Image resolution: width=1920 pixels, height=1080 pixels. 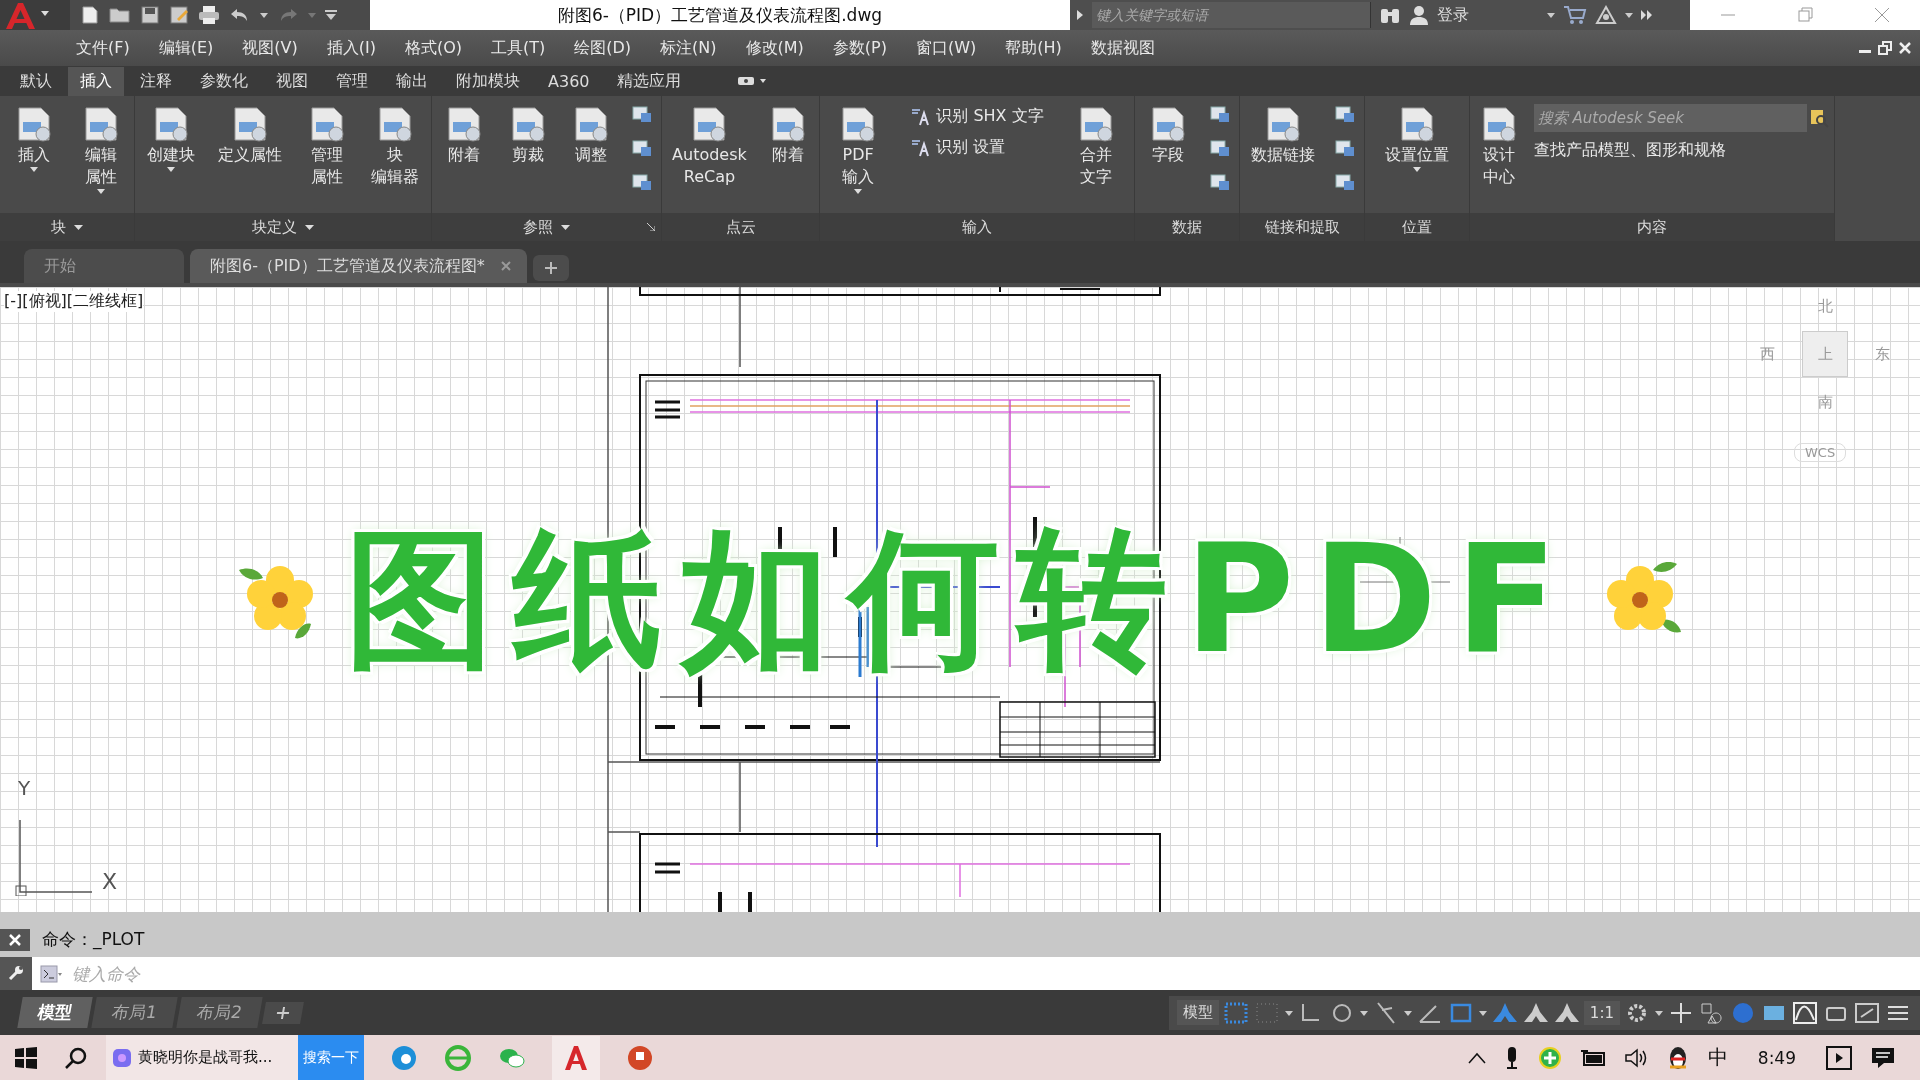 What do you see at coordinates (351, 48) in the screenshot?
I see `menu-item: 插入(I)` at bounding box center [351, 48].